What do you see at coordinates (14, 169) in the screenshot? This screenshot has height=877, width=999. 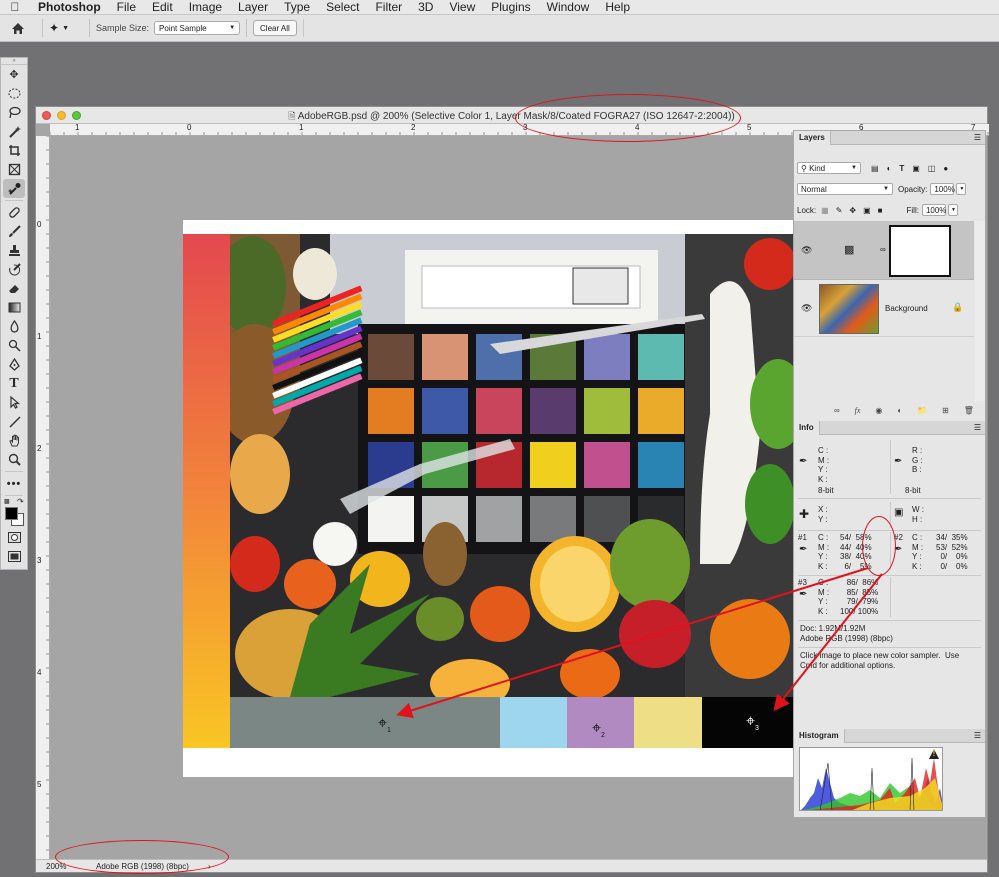 I see `frame-tool-icon` at bounding box center [14, 169].